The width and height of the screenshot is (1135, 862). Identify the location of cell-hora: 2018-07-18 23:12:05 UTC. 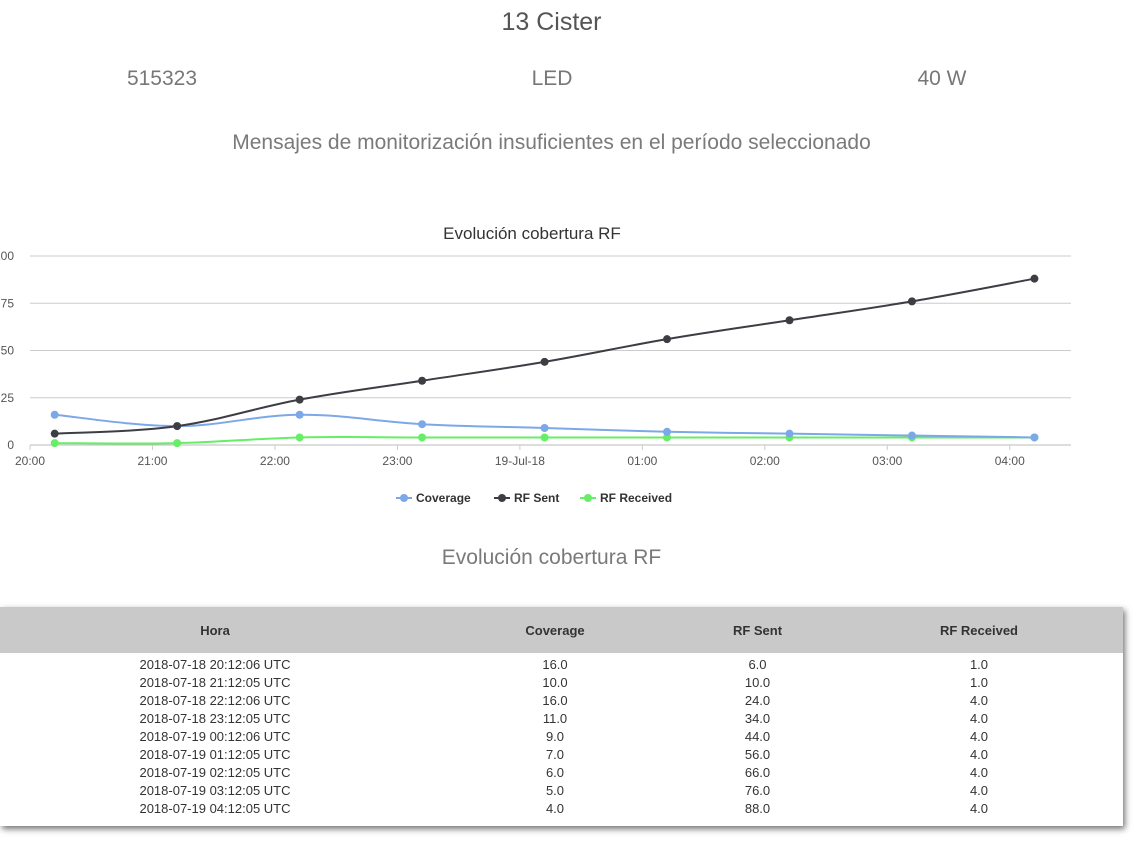
(215, 718).